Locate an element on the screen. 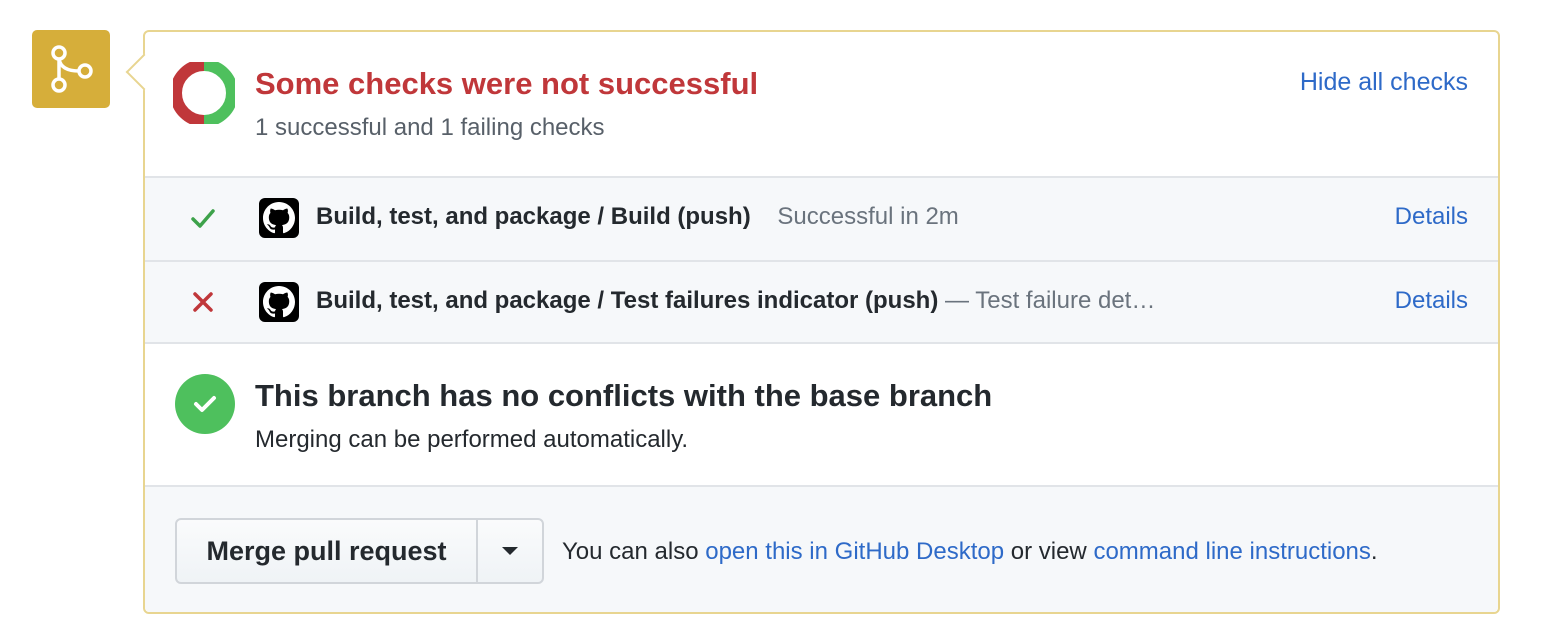 Image resolution: width=1564 pixels, height=630 pixels. git-merge-icon is located at coordinates (71, 69).